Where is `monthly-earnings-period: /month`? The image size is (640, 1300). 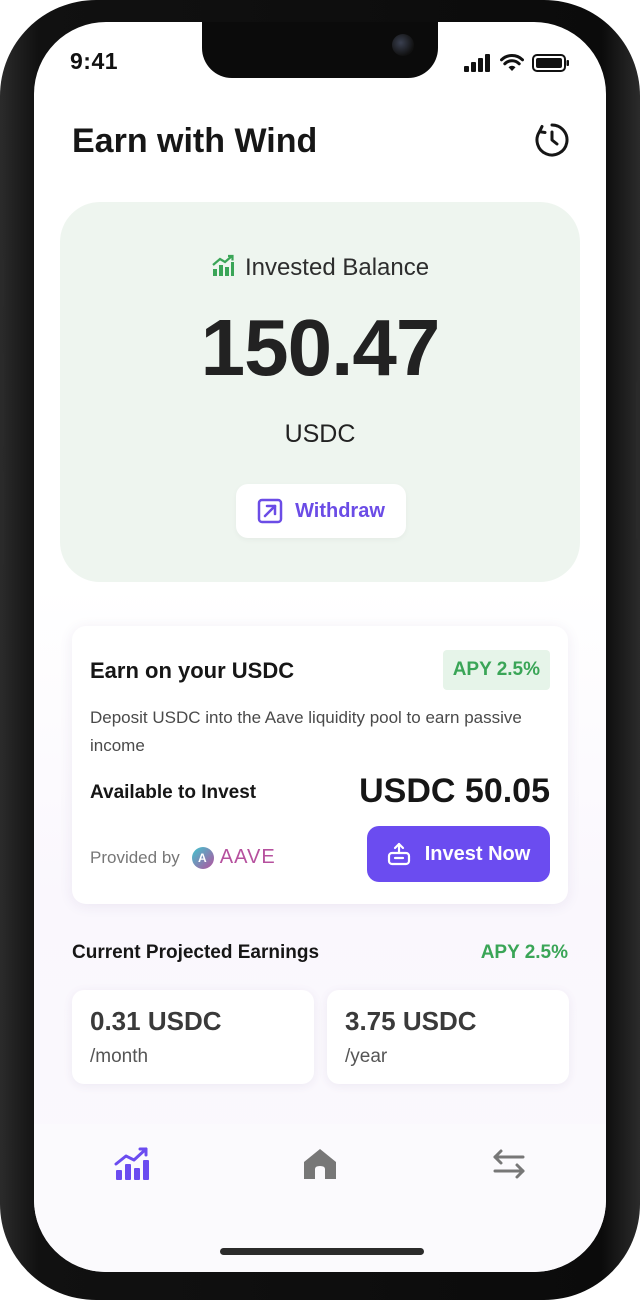
monthly-earnings-period: /month is located at coordinates (119, 1056).